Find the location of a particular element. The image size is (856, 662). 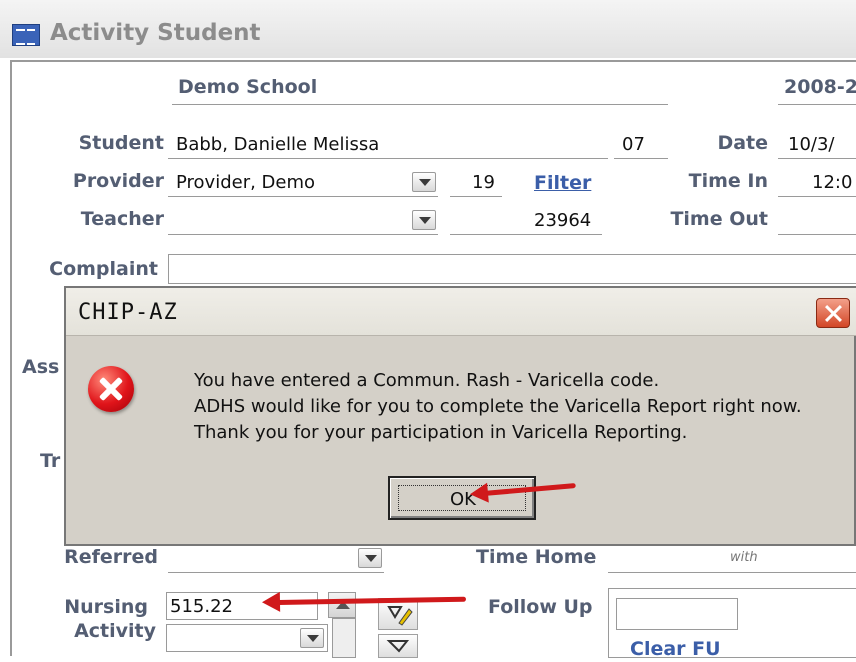

scroll-up-button is located at coordinates (342, 605).